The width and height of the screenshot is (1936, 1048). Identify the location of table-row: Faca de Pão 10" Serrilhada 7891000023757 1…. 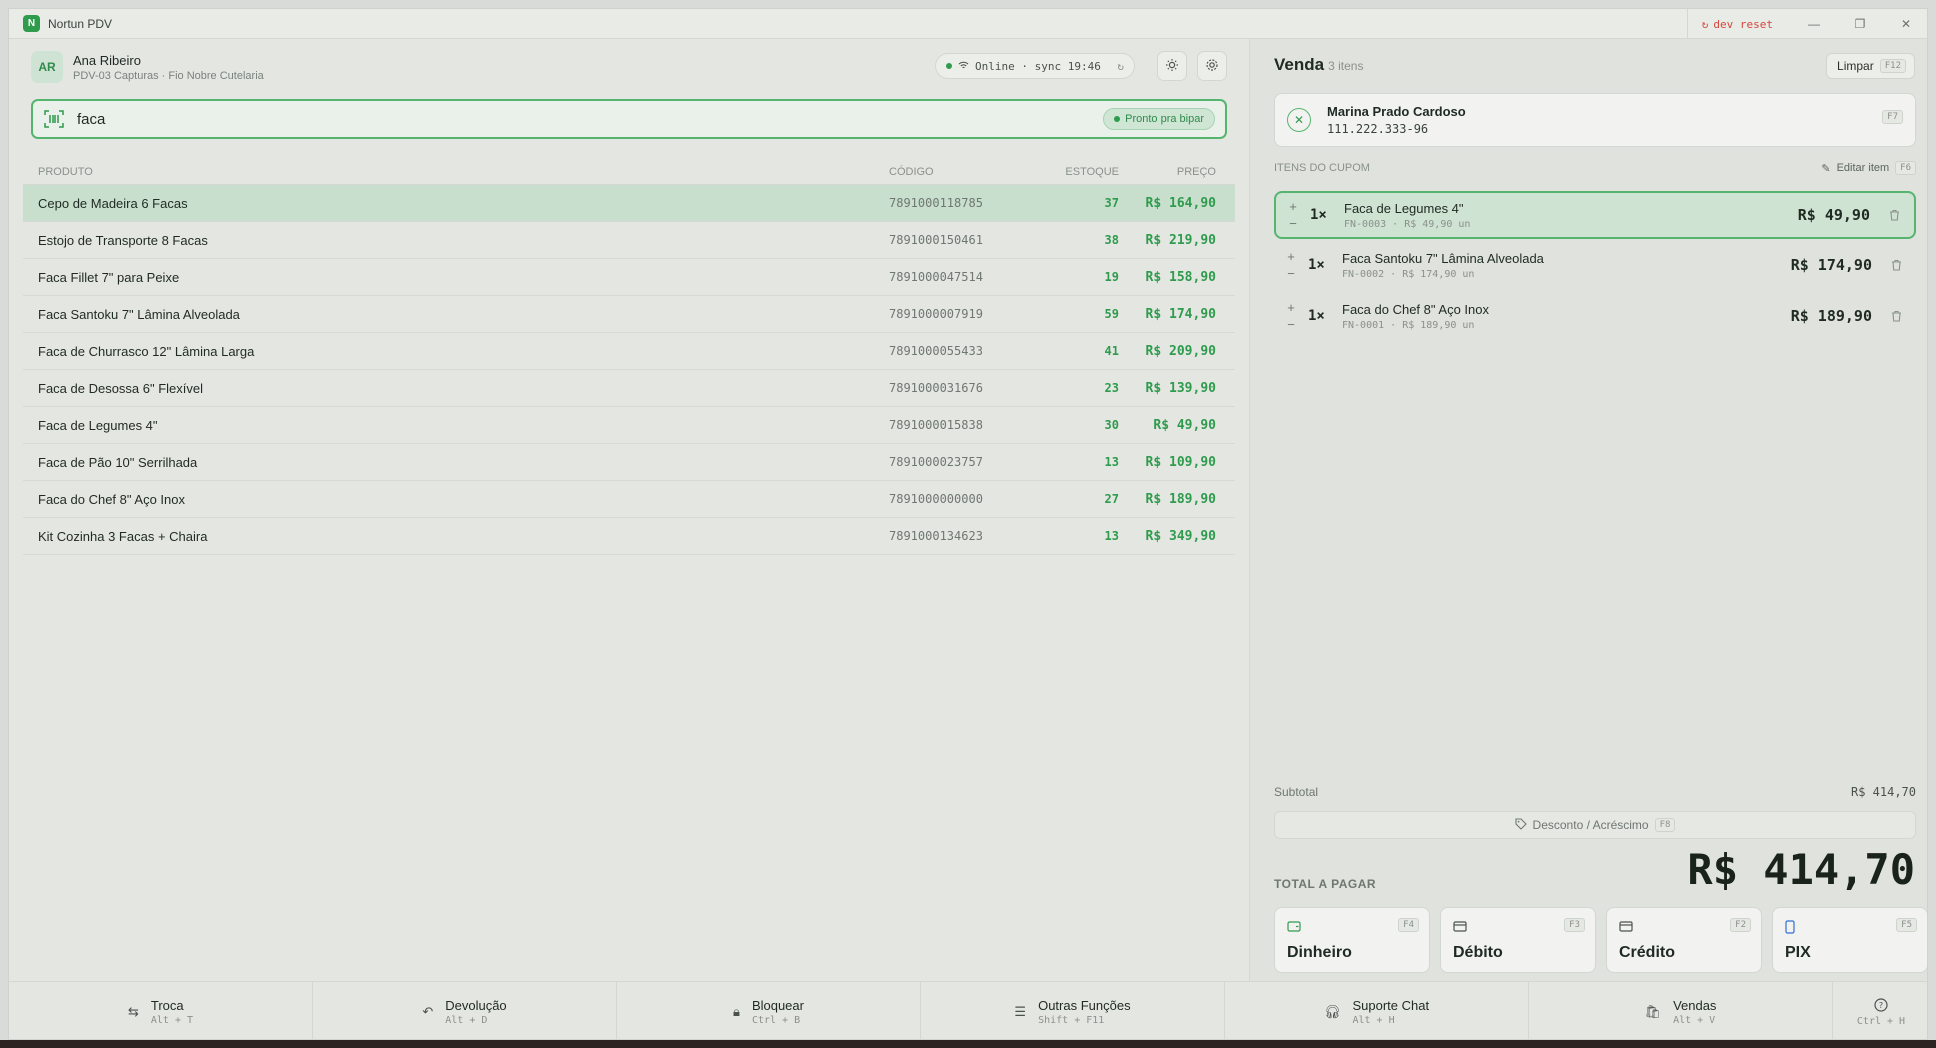
(629, 462).